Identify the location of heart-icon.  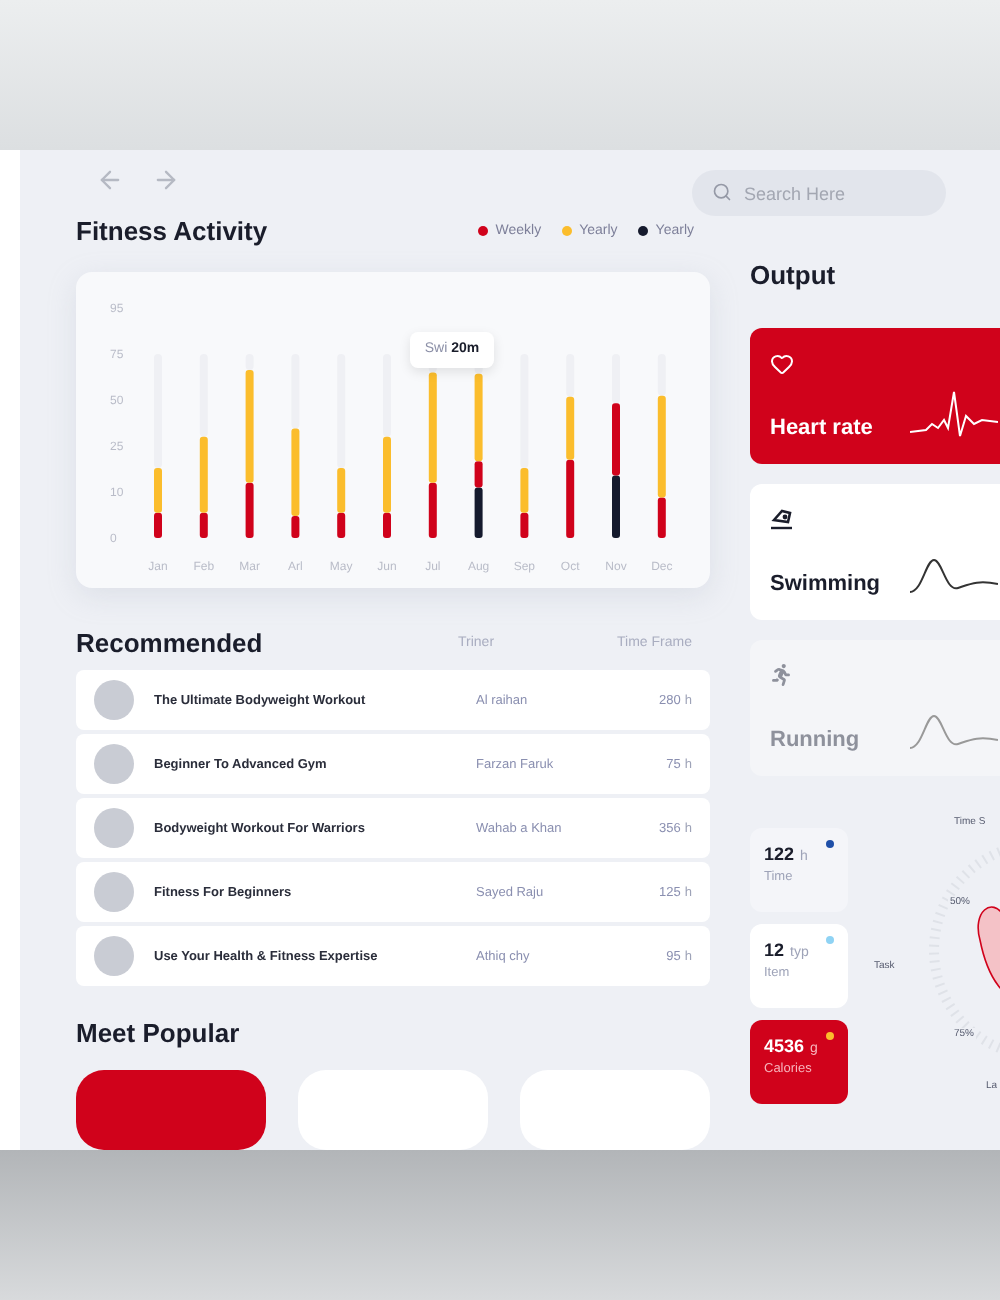
(782, 364).